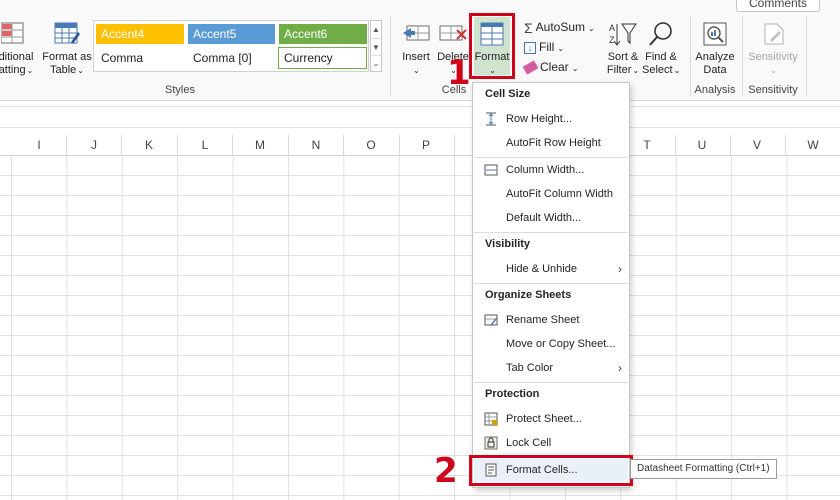 Image resolution: width=840 pixels, height=500 pixels. Describe the element at coordinates (551, 283) in the screenshot. I see `menu-separator` at that location.